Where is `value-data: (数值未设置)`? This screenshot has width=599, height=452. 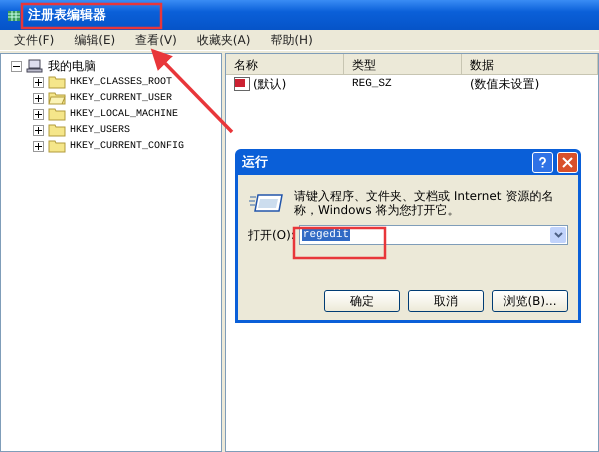 value-data: (数值未设置) is located at coordinates (504, 84).